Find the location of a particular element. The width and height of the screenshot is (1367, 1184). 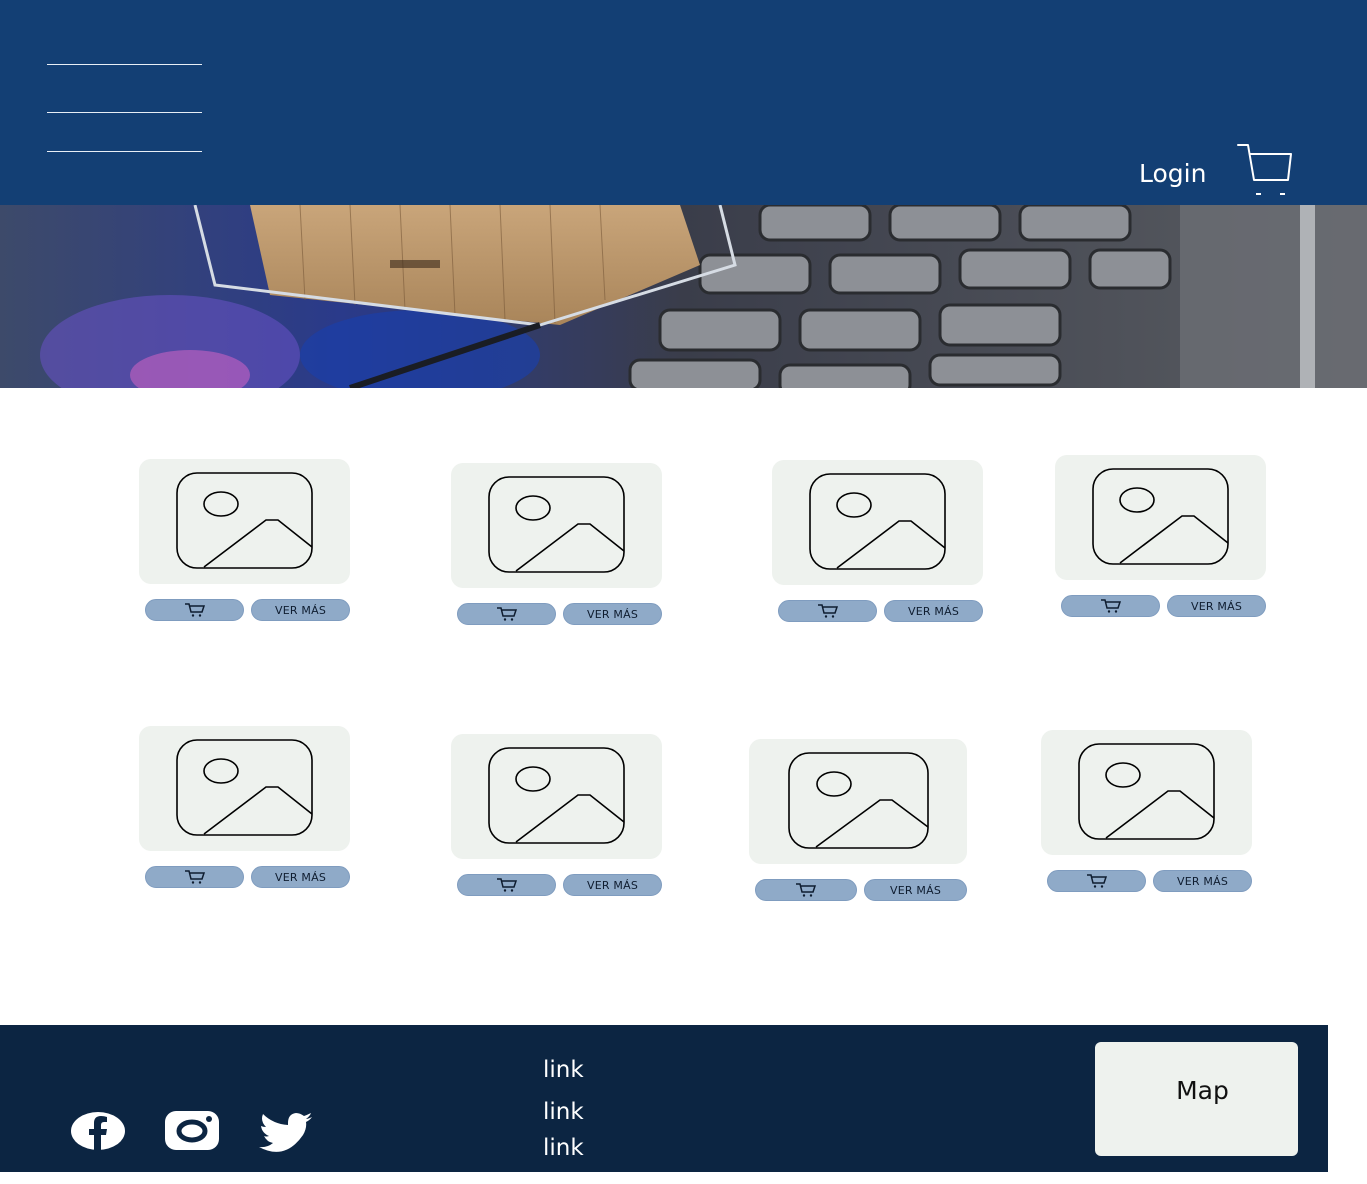

login-link: Login is located at coordinates (1172, 173).